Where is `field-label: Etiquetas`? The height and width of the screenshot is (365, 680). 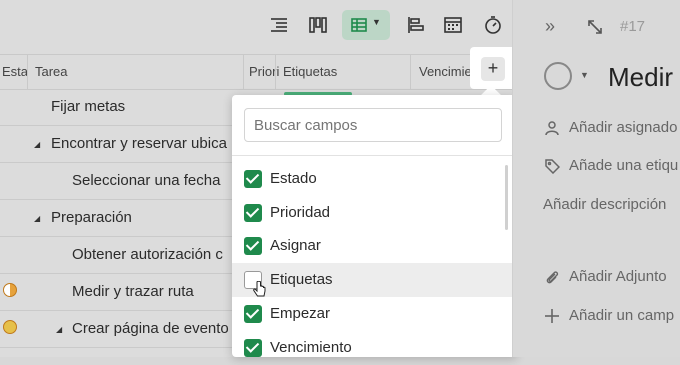
field-label: Etiquetas is located at coordinates (301, 279).